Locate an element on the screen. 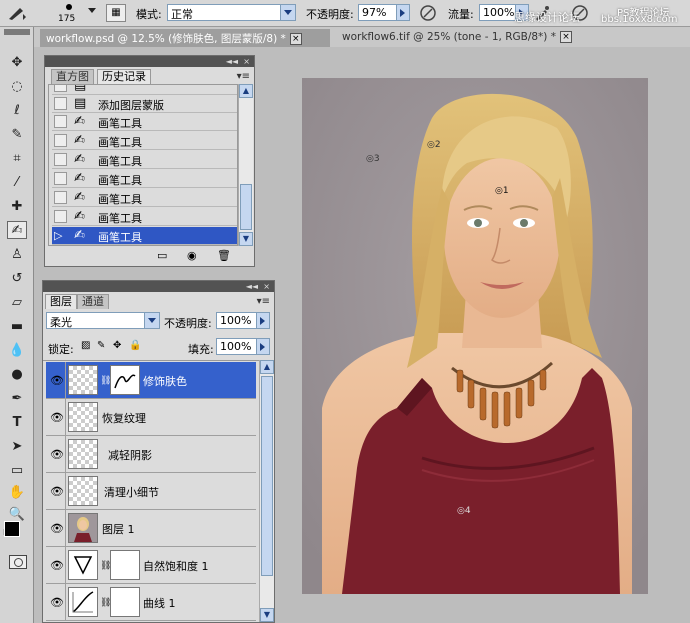  blend-mode-dropdown-icon is located at coordinates (151, 320).